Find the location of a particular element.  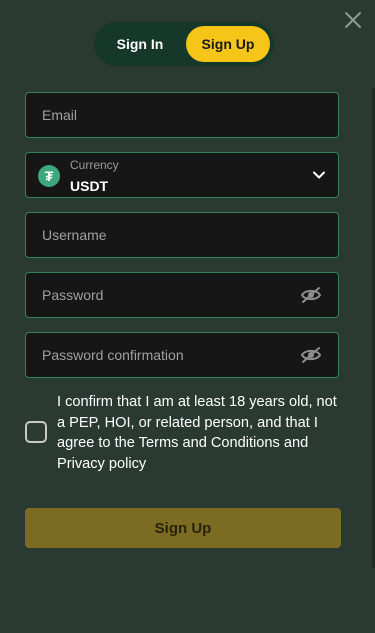

email-input is located at coordinates (182, 115).